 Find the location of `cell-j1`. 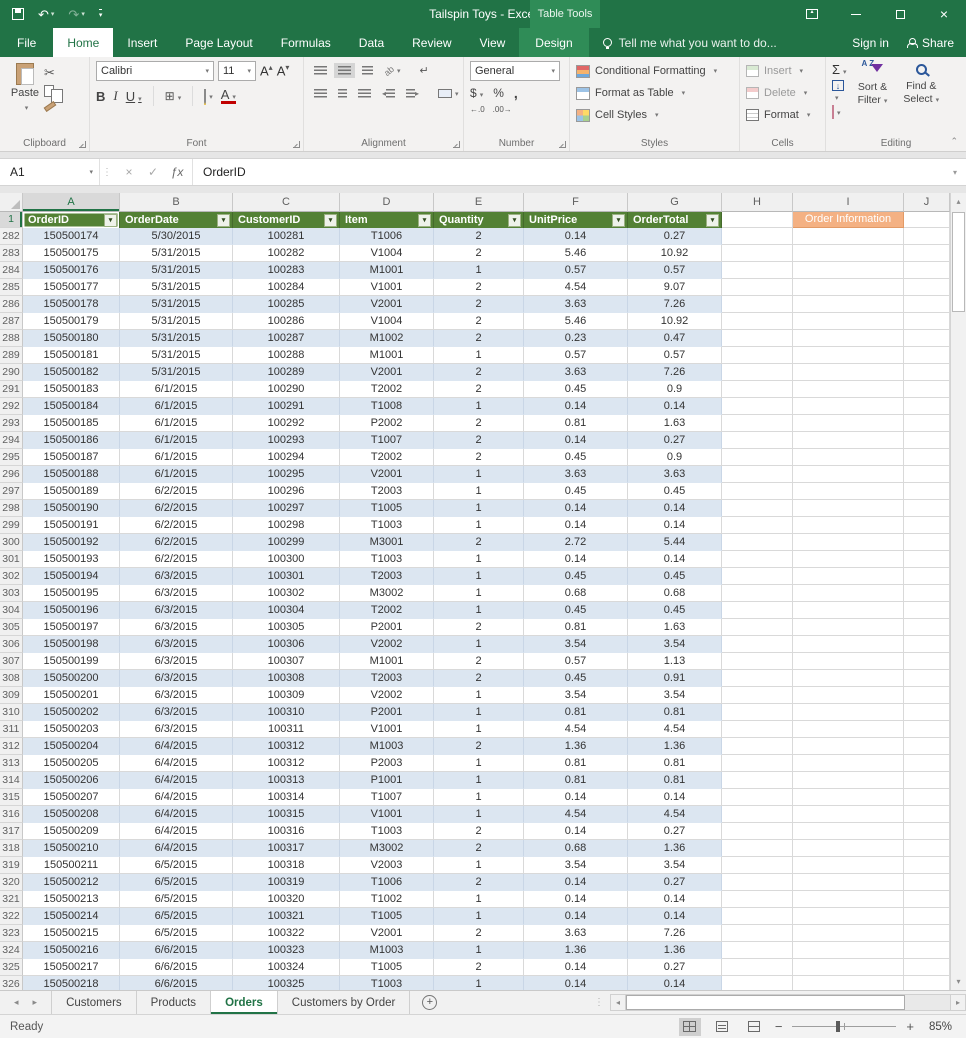

cell-j1 is located at coordinates (927, 220).